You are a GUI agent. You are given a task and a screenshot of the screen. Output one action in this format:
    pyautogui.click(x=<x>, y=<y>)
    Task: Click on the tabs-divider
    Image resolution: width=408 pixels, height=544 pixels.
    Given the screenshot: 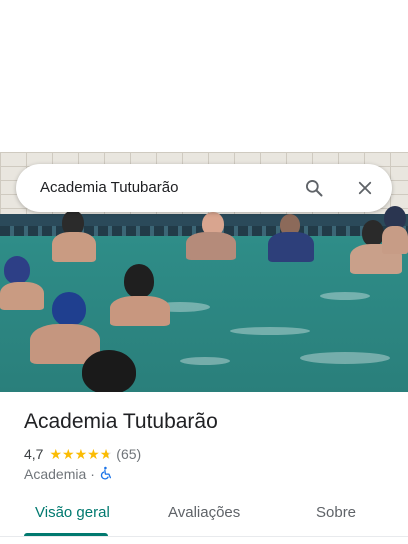 What is the action you would take?
    pyautogui.click(x=204, y=536)
    